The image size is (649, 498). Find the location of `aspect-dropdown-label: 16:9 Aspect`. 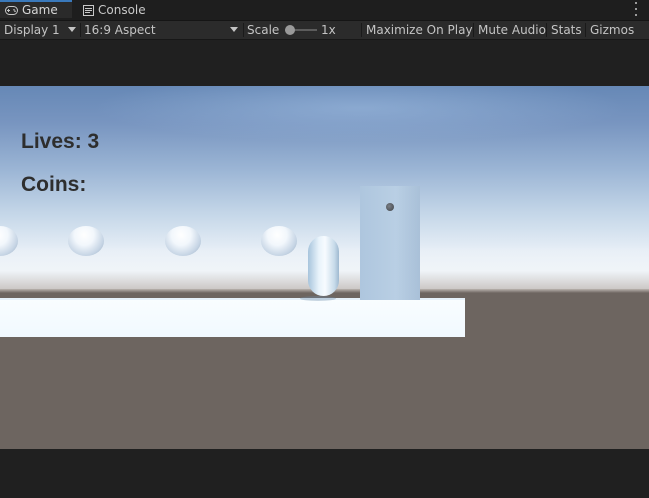

aspect-dropdown-label: 16:9 Aspect is located at coordinates (120, 30).